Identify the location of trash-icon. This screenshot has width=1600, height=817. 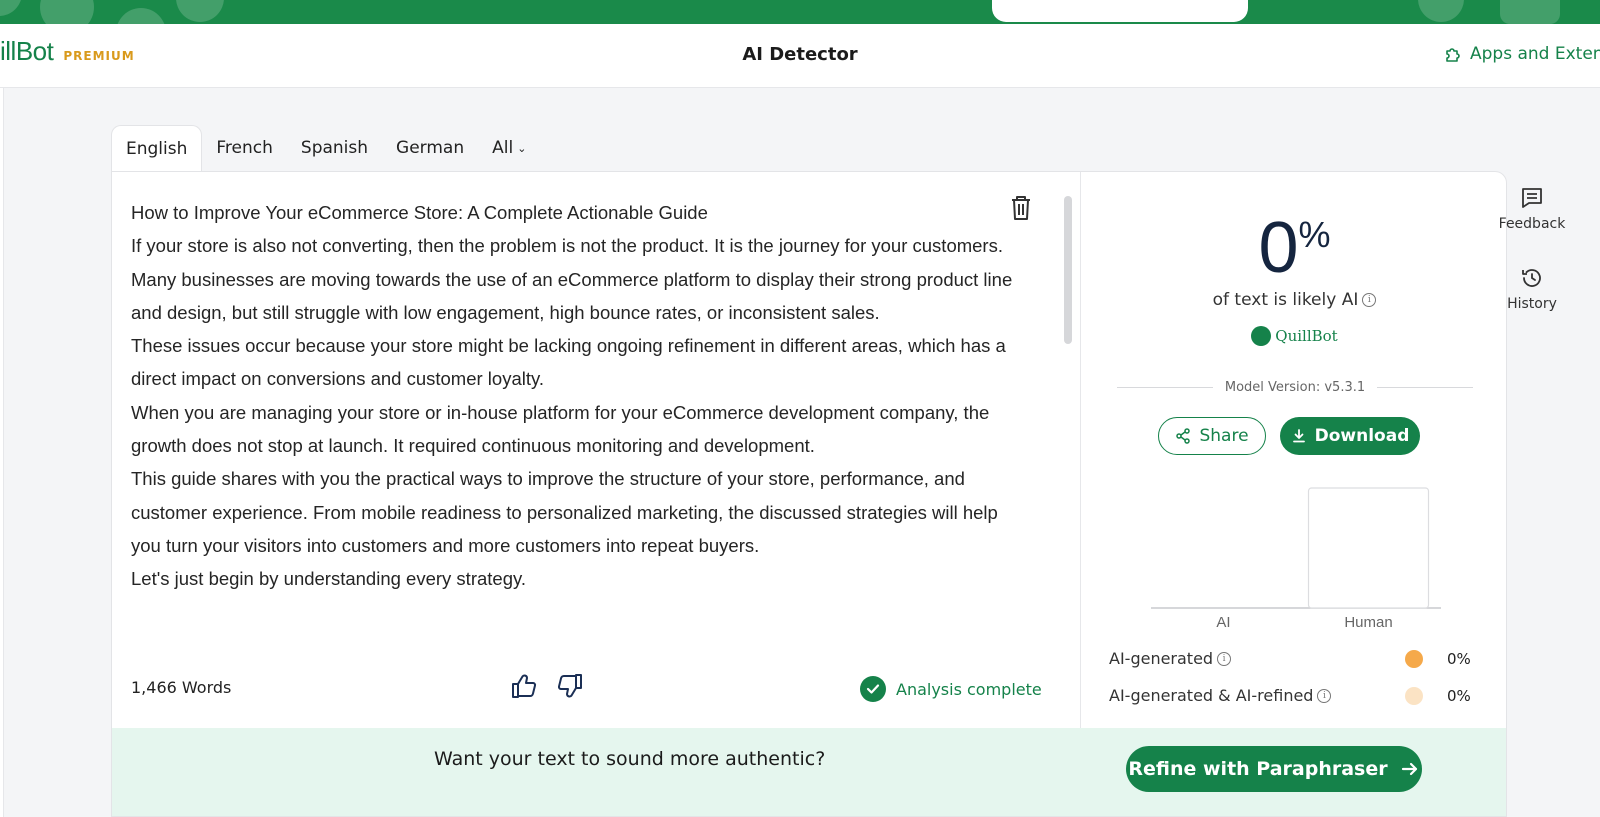
(1021, 208).